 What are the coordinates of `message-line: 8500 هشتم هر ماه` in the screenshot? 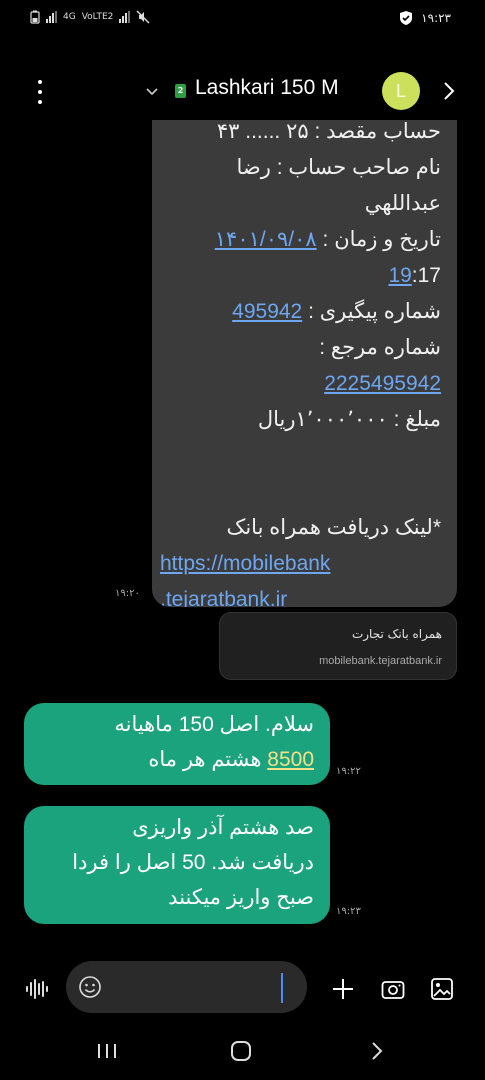 It's located at (231, 759).